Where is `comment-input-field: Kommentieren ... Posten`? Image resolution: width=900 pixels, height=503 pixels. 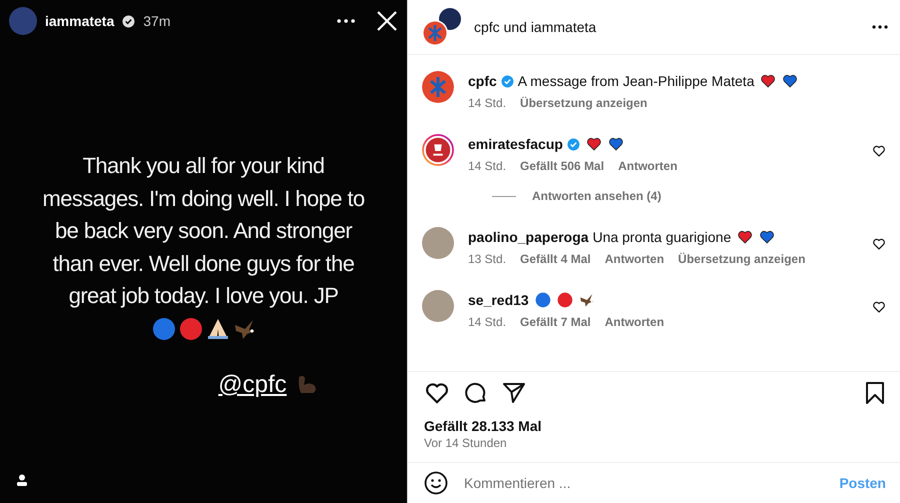 comment-input-field: Kommentieren ... Posten is located at coordinates (654, 482).